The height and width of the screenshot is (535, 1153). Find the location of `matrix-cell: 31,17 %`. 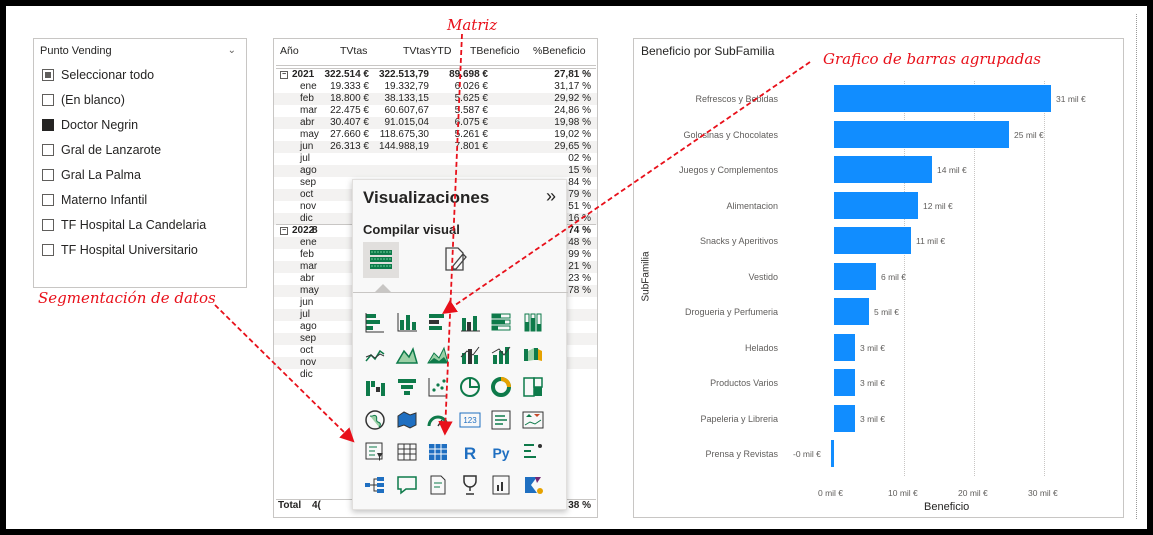

matrix-cell: 31,17 % is located at coordinates (572, 86).